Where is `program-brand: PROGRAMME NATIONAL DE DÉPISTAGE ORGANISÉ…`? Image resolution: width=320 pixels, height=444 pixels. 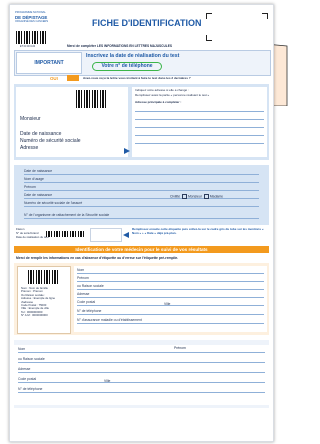
program-brand: PROGRAMME NATIONAL DE DÉPISTAGE ORGANISÉ… is located at coordinates (32, 17).